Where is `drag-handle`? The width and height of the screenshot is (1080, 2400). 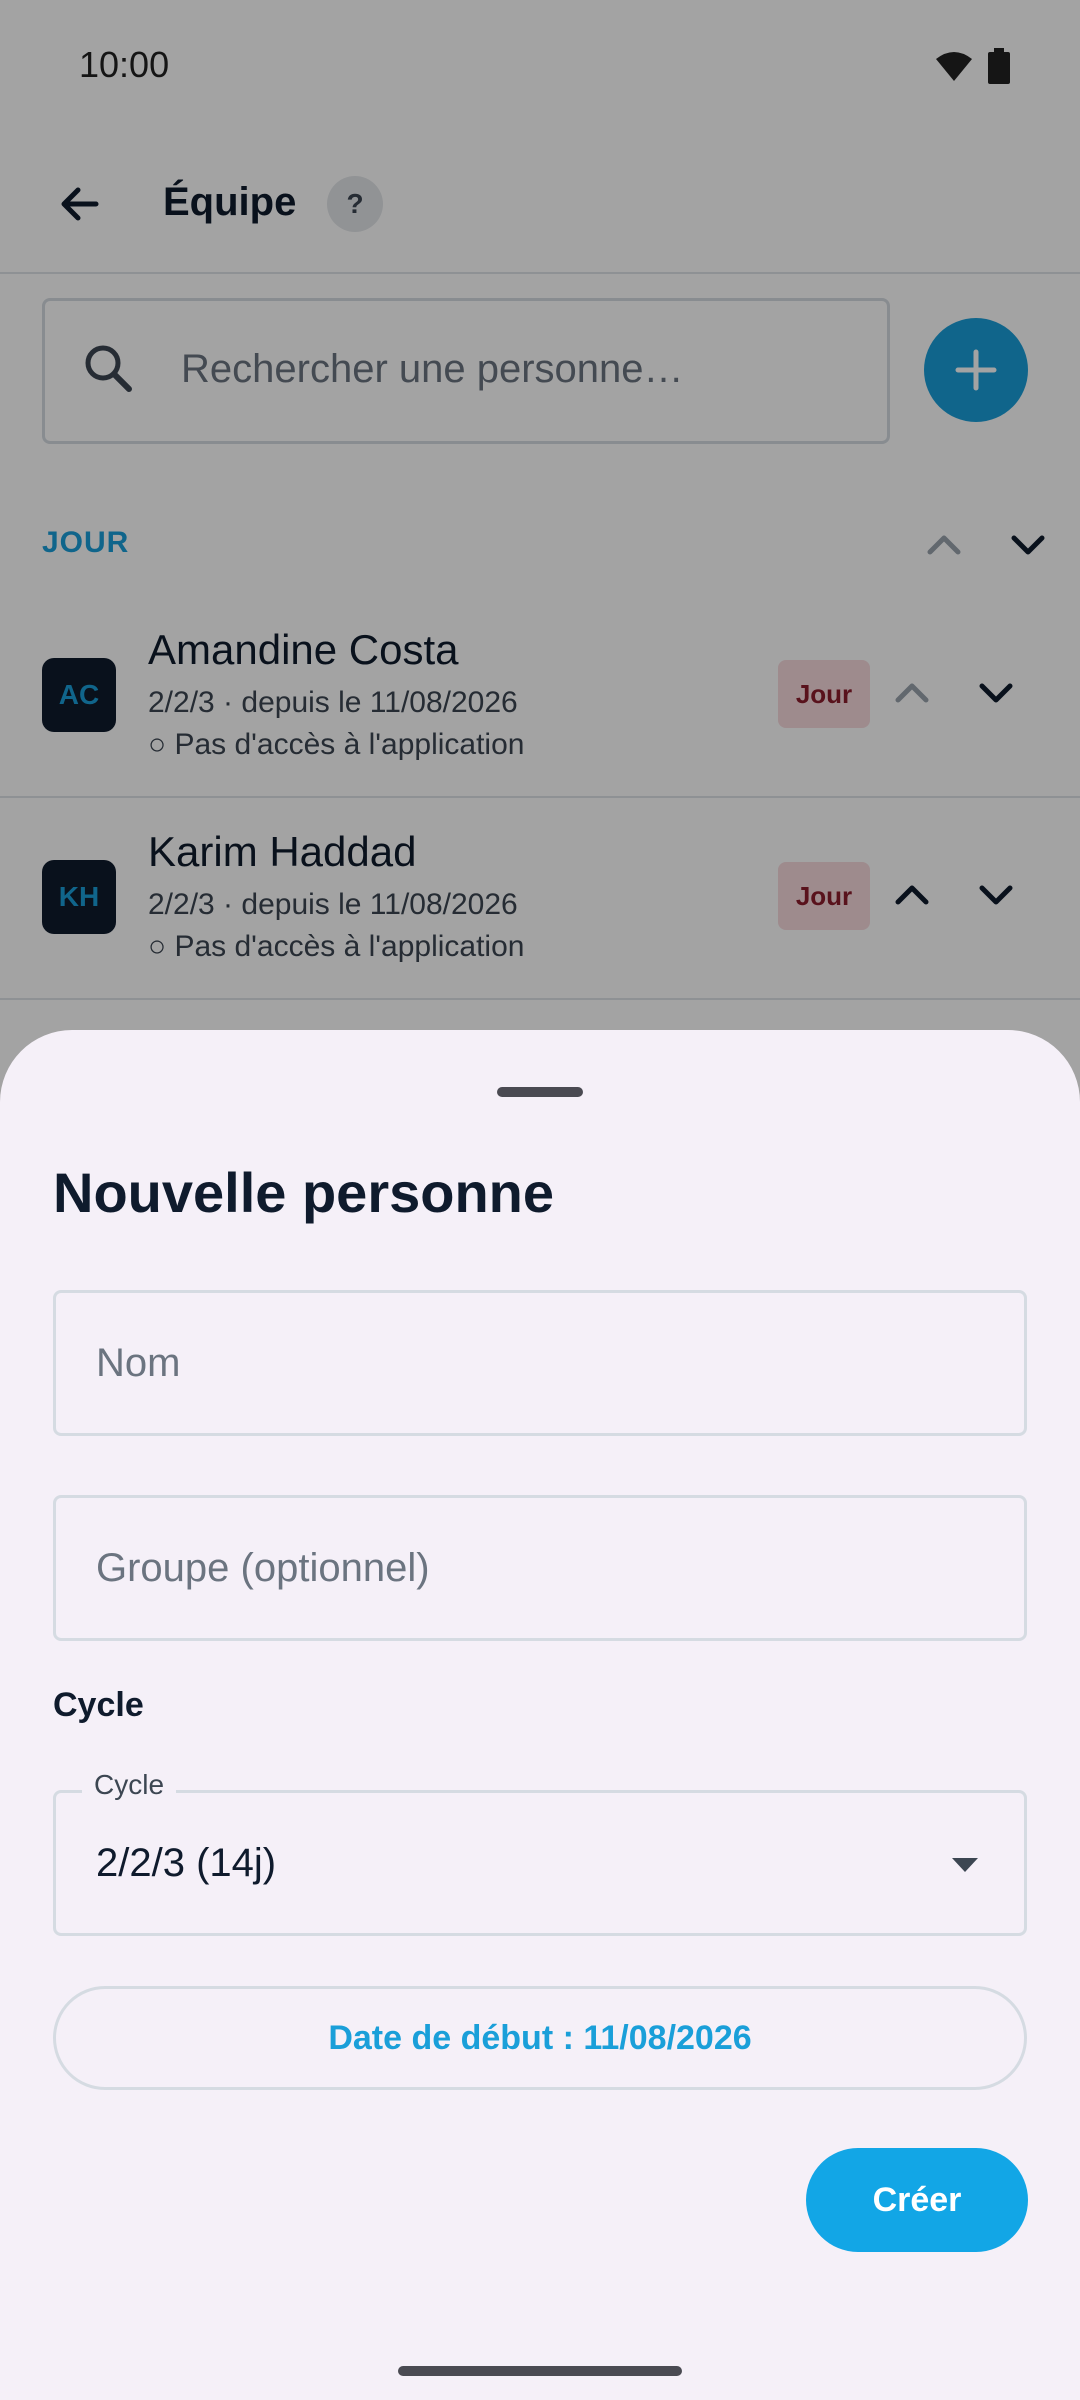
drag-handle is located at coordinates (540, 1092).